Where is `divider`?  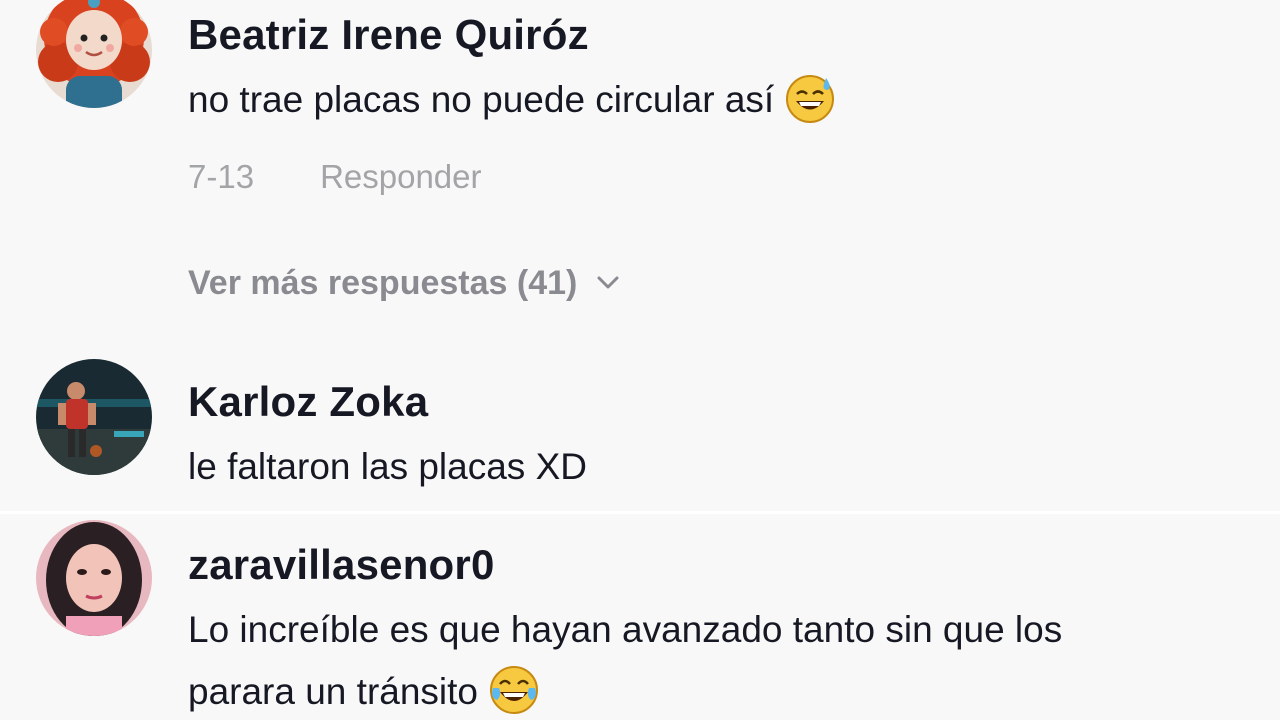 divider is located at coordinates (640, 512).